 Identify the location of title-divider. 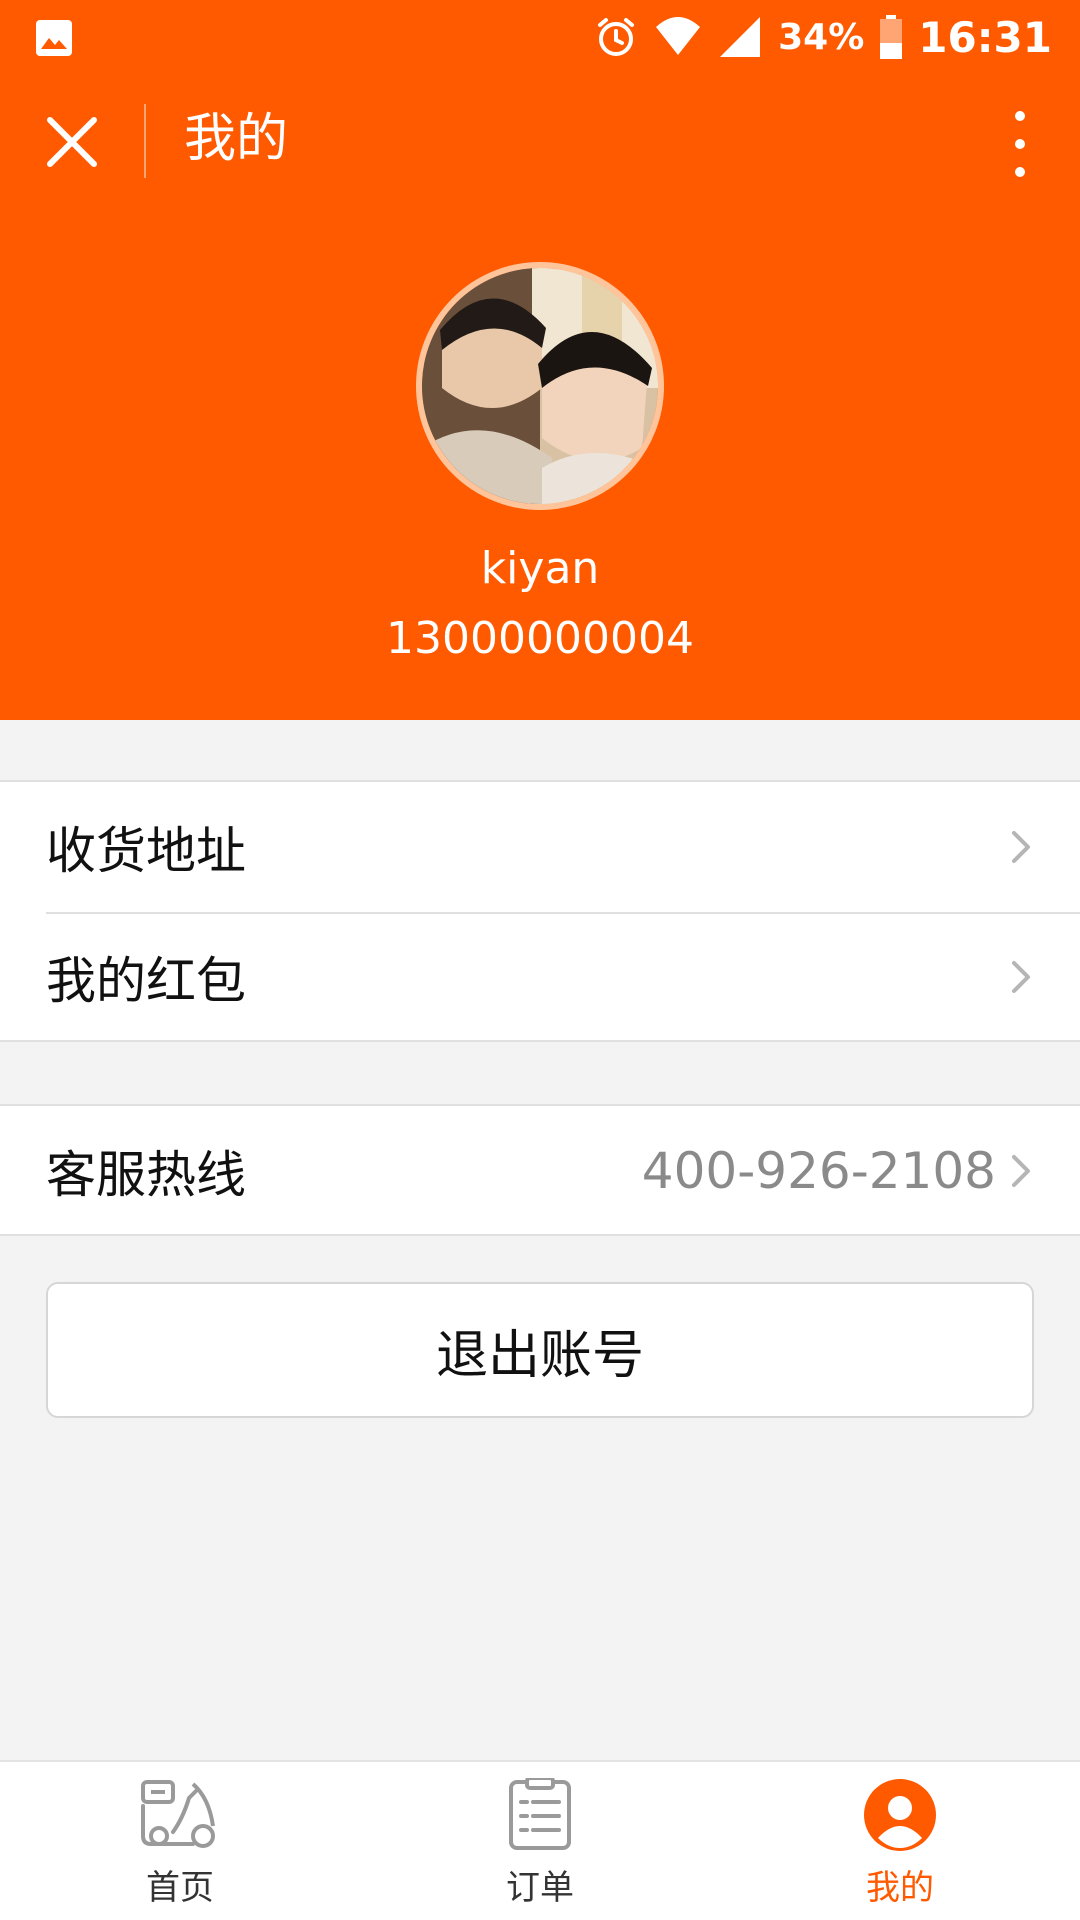
(145, 141).